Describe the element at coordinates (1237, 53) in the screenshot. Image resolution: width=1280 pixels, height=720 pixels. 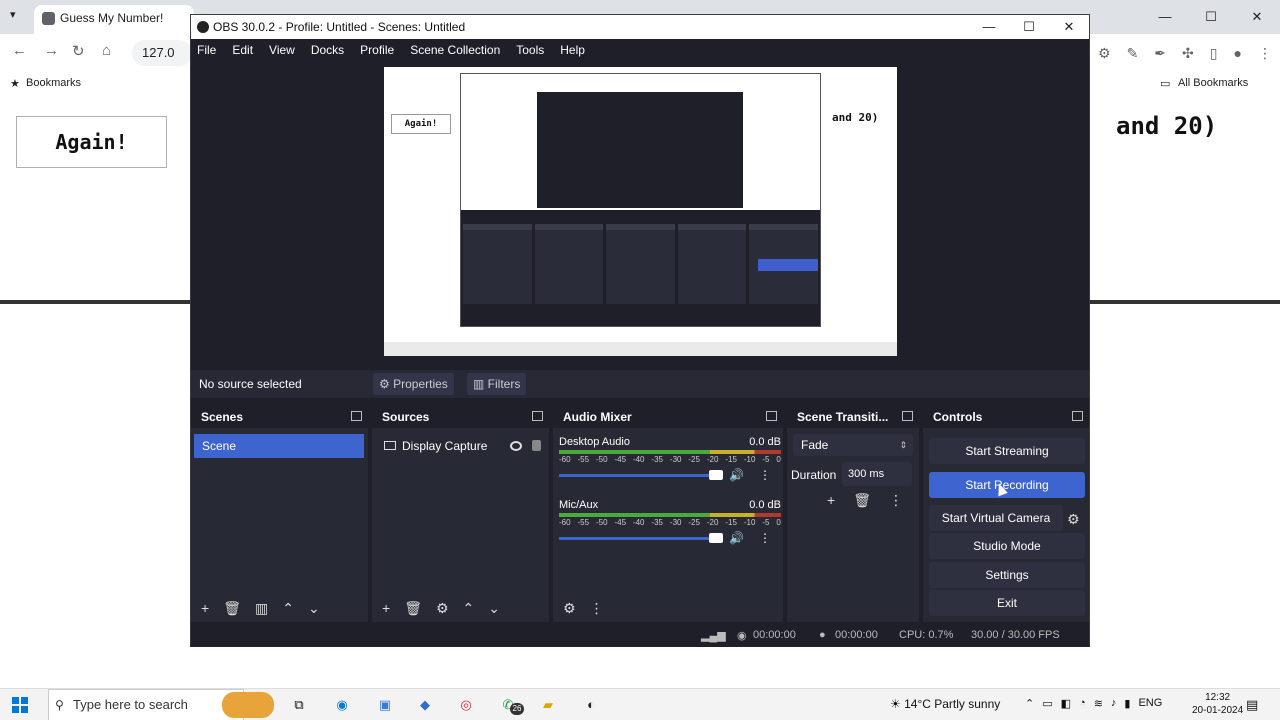
I see `profile-icon: ●` at that location.